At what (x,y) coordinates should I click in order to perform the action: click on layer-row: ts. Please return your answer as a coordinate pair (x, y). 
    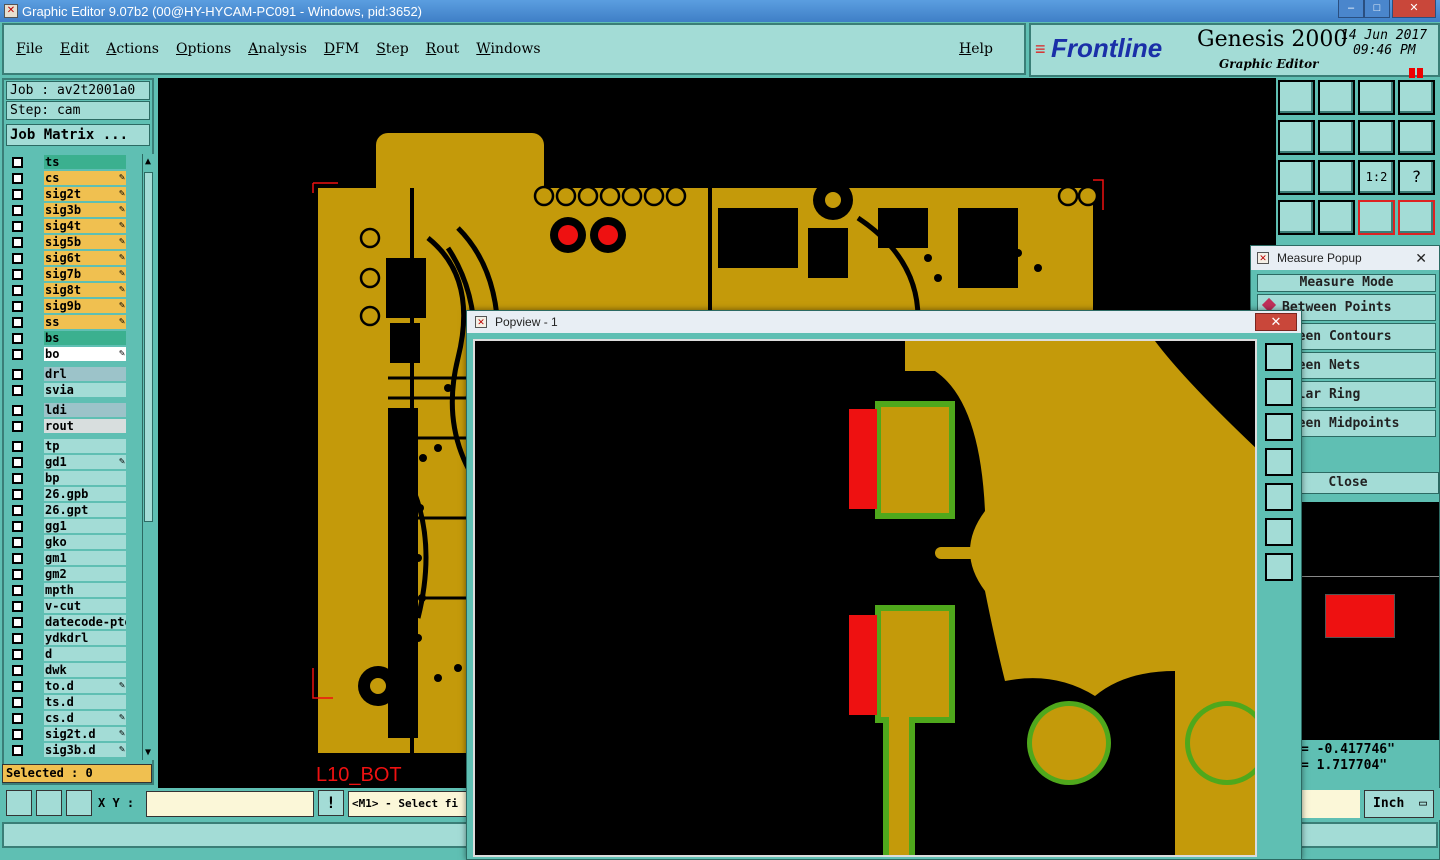
    Looking at the image, I should click on (68, 162).